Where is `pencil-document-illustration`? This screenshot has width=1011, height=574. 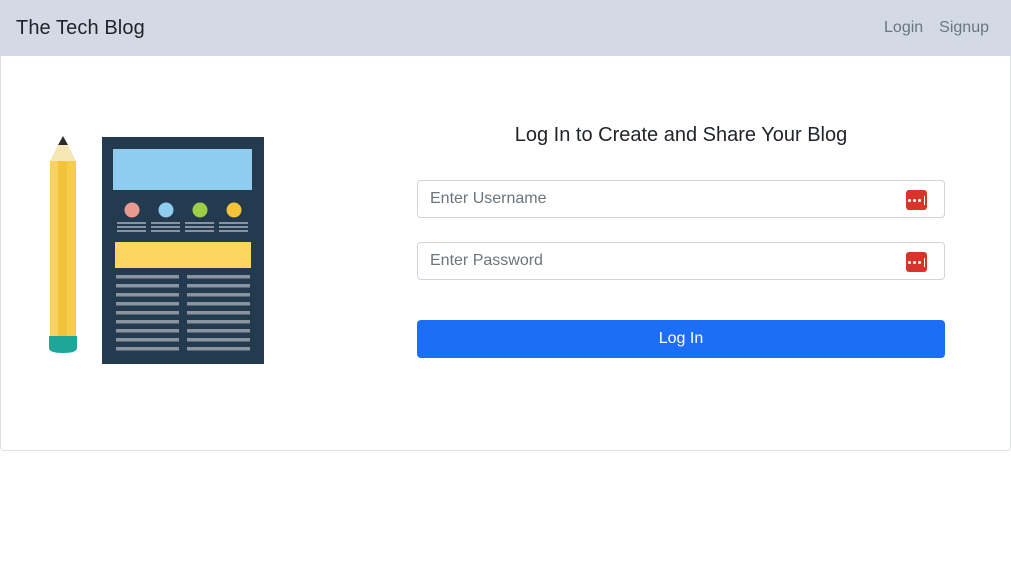 pencil-document-illustration is located at coordinates (156, 250).